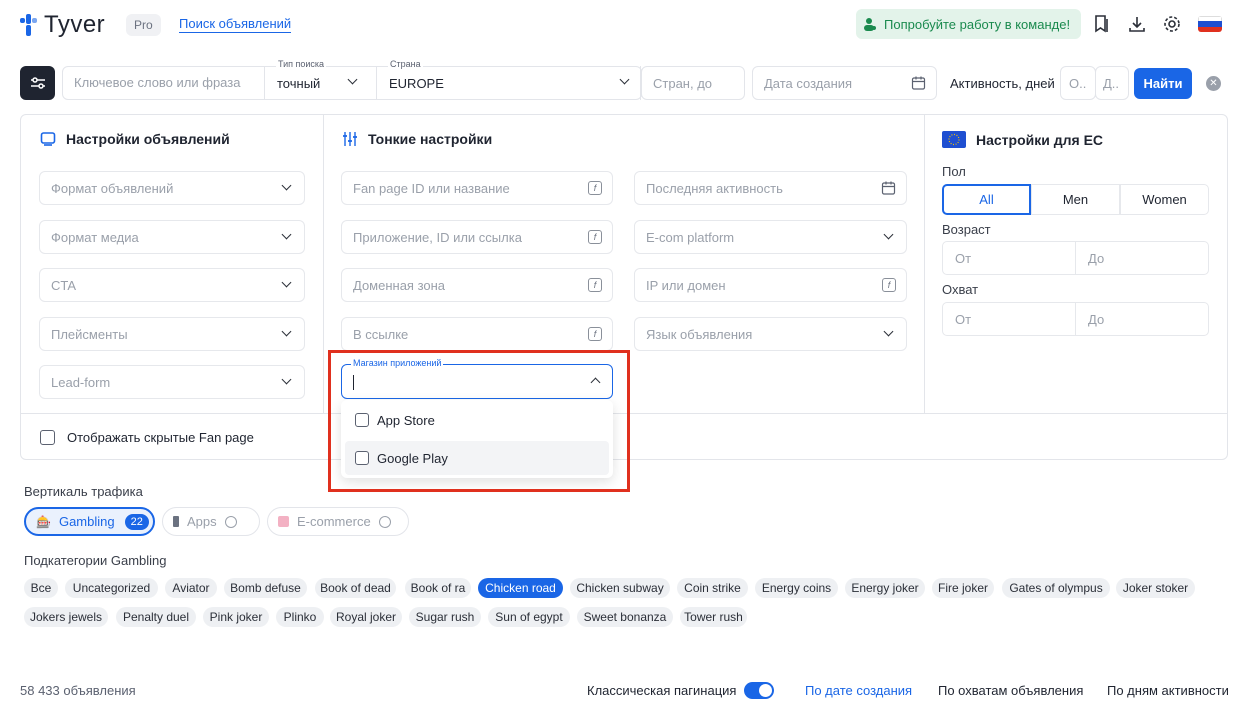 The height and width of the screenshot is (703, 1248). What do you see at coordinates (690, 237) in the screenshot?
I see `ecom-platform-placeholder: E-com platform` at bounding box center [690, 237].